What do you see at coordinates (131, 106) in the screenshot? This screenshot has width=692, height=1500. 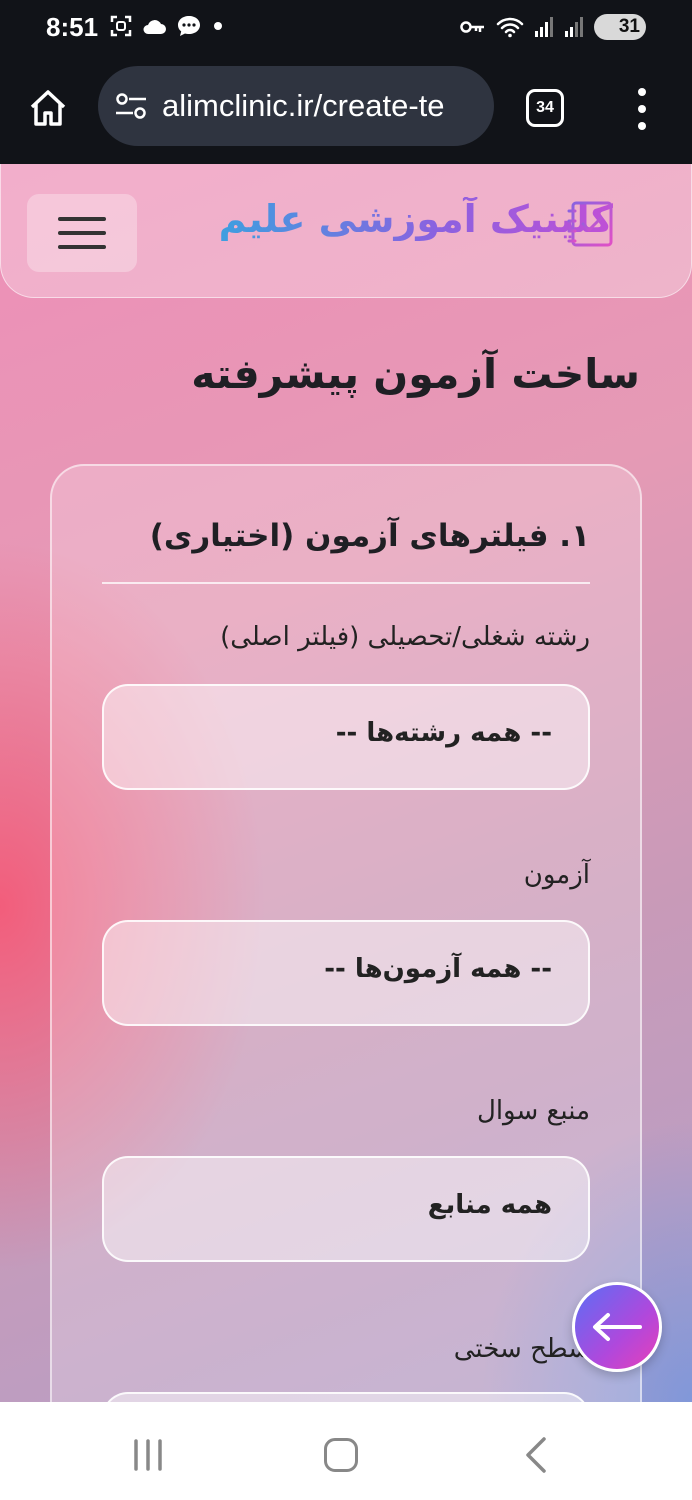 I see `tune-icon` at bounding box center [131, 106].